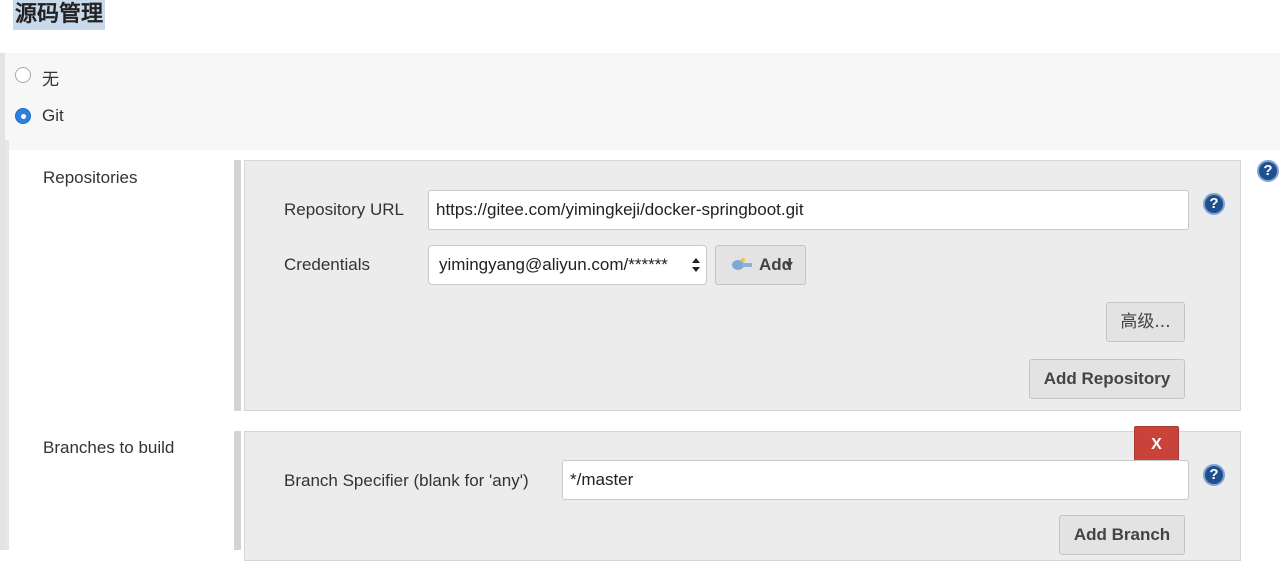 The image size is (1280, 561). Describe the element at coordinates (23, 75) in the screenshot. I see `scm-none-radio` at that location.